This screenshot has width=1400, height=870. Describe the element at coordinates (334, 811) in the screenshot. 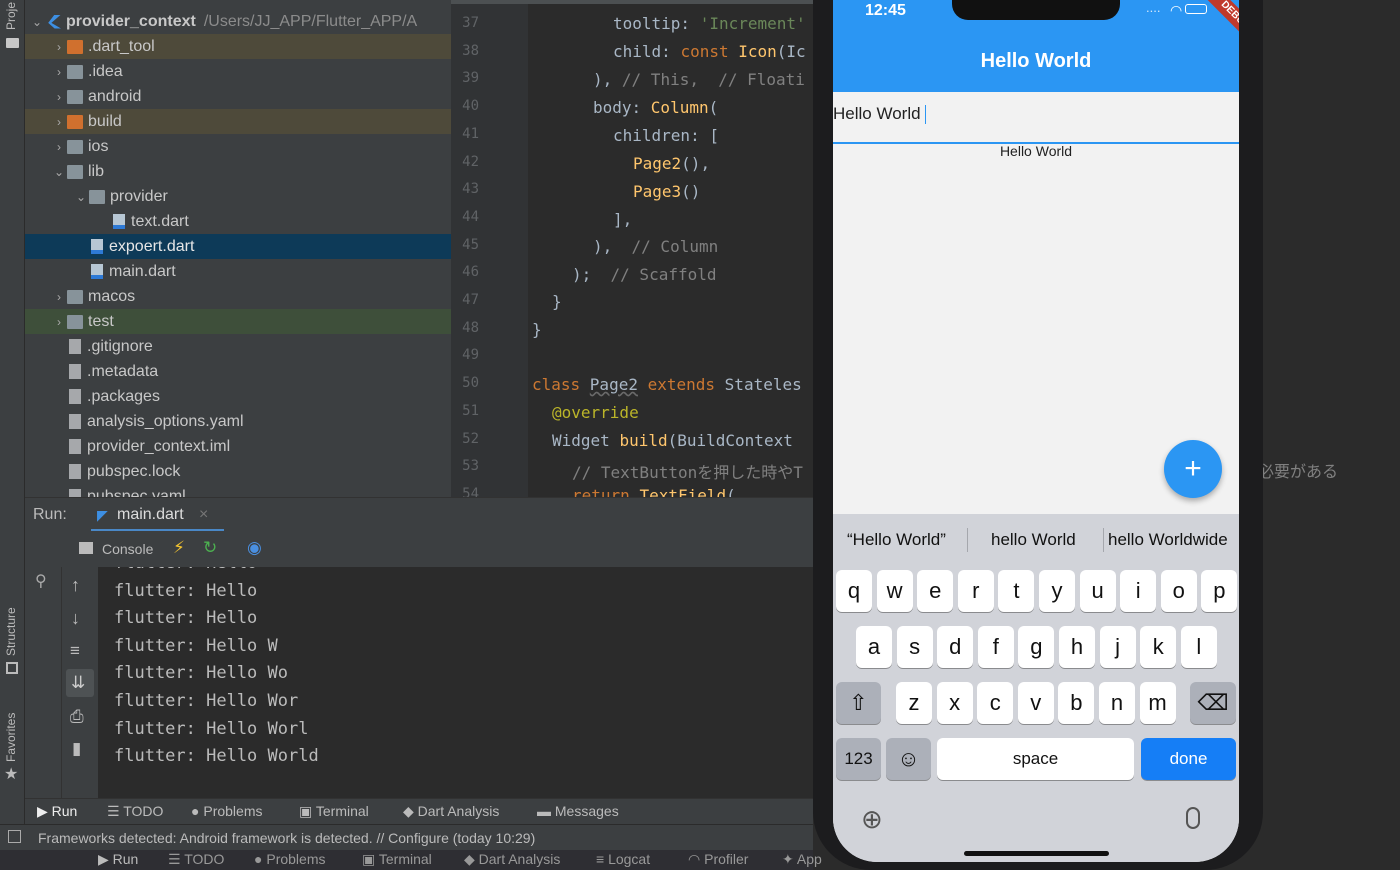

I see `terminal-tool-tab: ▣ Terminal` at that location.